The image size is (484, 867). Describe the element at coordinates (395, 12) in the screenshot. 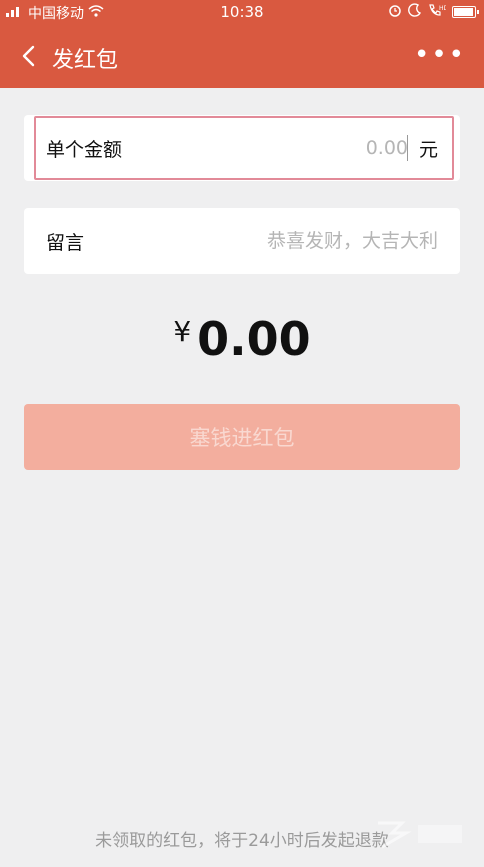

I see `alarm-icon` at that location.